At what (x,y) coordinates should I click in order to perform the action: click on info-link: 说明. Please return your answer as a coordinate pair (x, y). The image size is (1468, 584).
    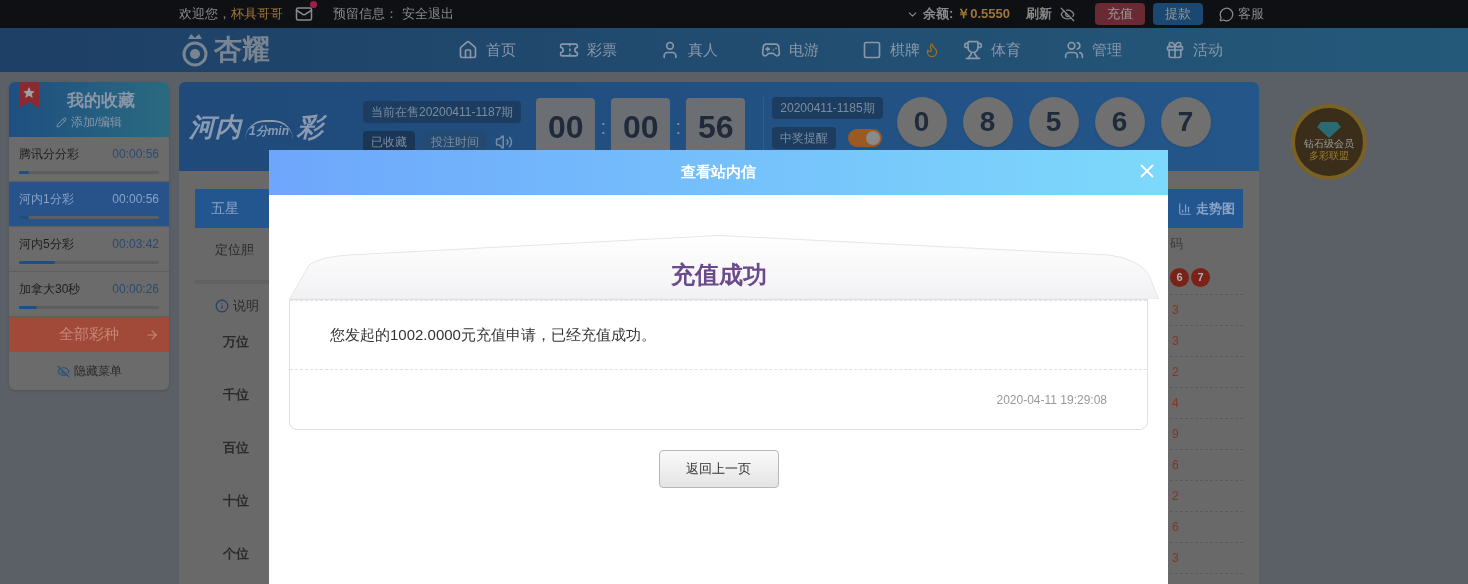
    Looking at the image, I should click on (246, 306).